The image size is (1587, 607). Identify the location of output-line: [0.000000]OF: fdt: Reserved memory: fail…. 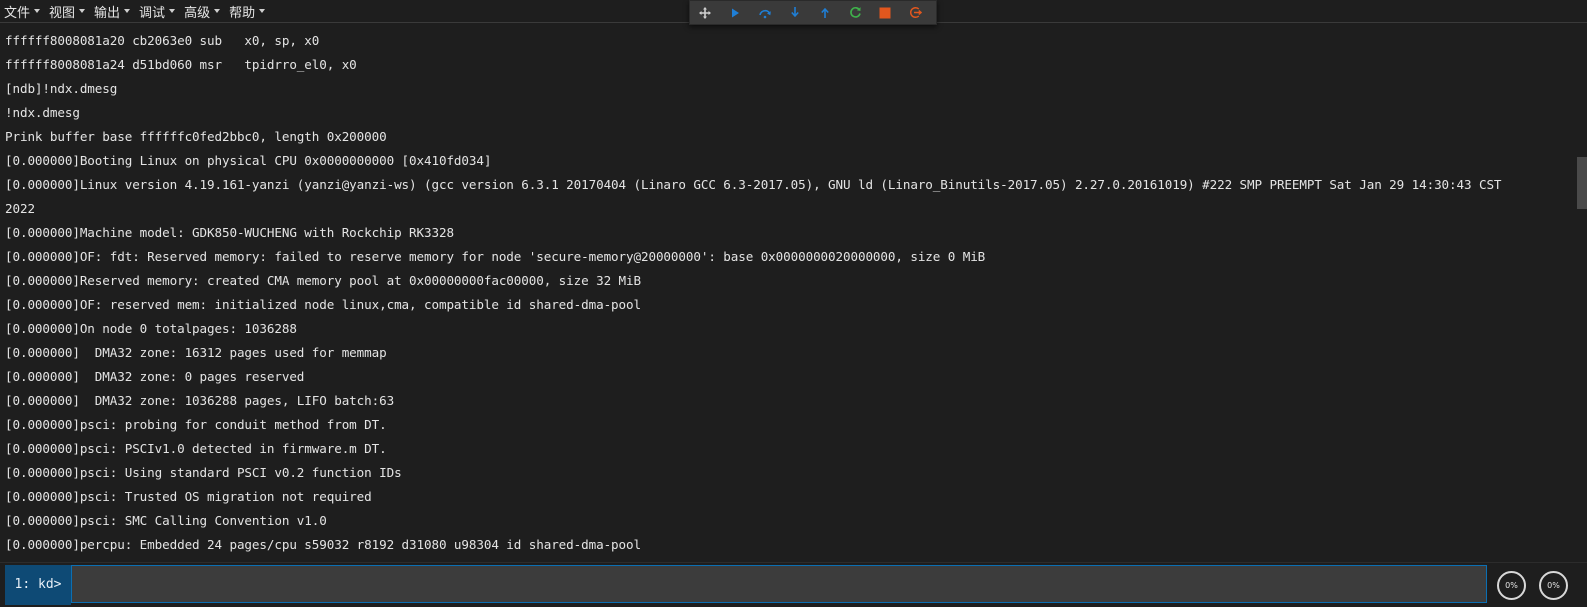
(495, 256).